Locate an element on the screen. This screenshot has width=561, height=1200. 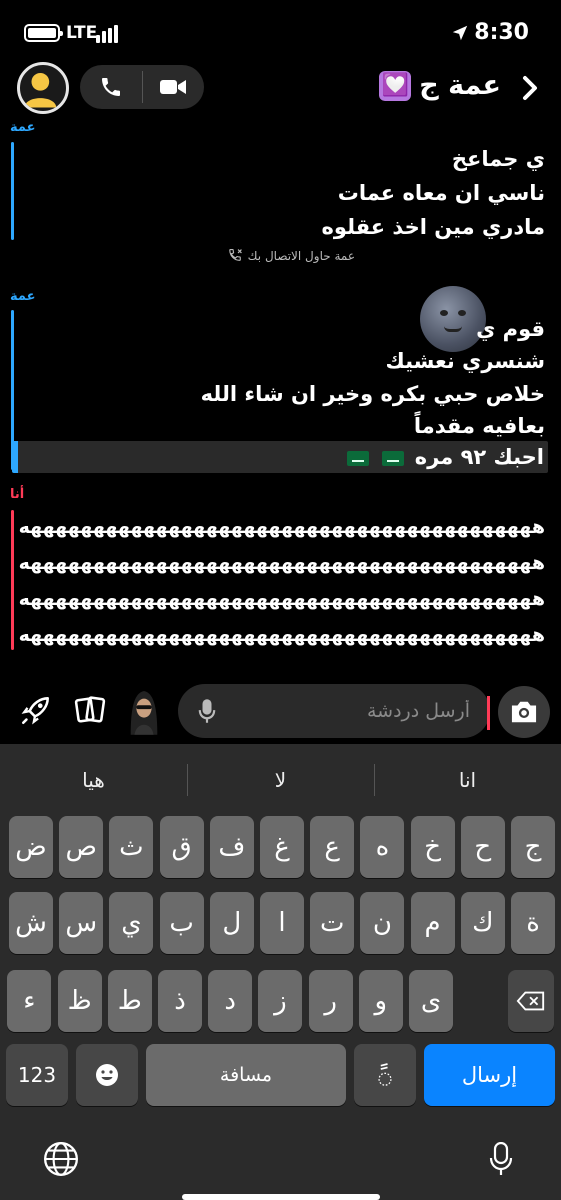
avatar is located at coordinates (43, 88).